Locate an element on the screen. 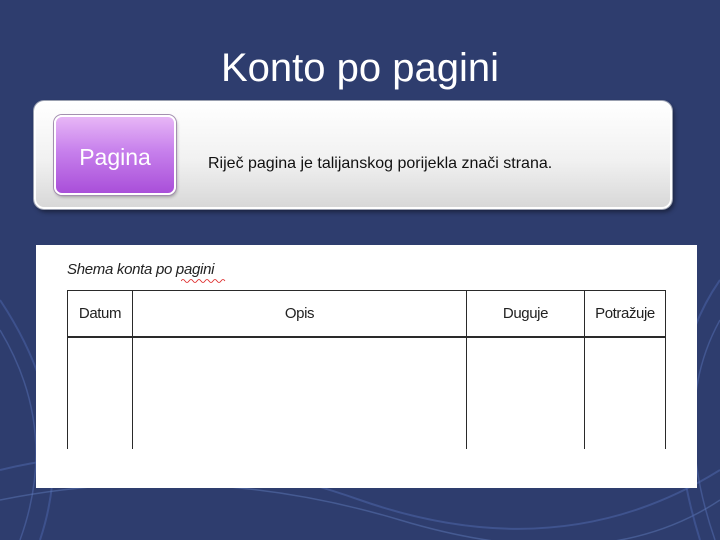 The height and width of the screenshot is (540, 720). ledger-header-row: Datum Opis Duguje Potražuje is located at coordinates (366, 314).